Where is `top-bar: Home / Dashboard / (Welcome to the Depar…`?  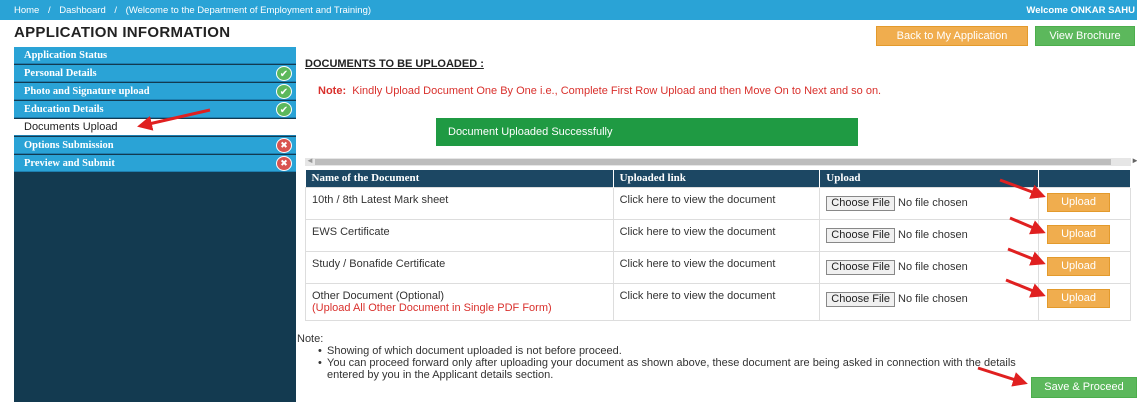 top-bar: Home / Dashboard / (Welcome to the Depar… is located at coordinates (568, 10).